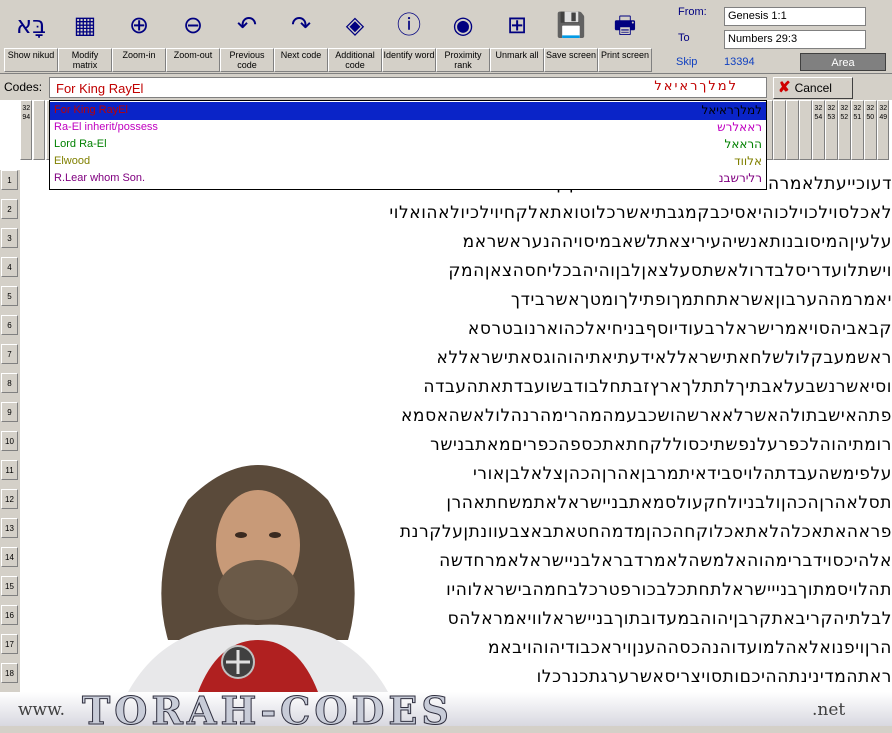  What do you see at coordinates (23, 87) in the screenshot?
I see `codes-label: Codes:` at bounding box center [23, 87].